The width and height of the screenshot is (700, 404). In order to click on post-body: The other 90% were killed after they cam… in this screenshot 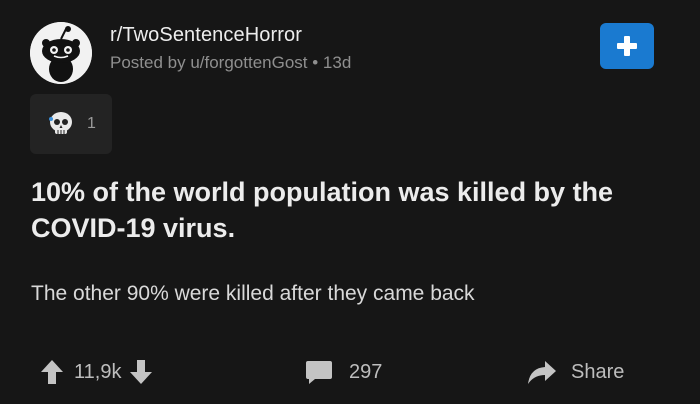, I will do `click(253, 293)`.